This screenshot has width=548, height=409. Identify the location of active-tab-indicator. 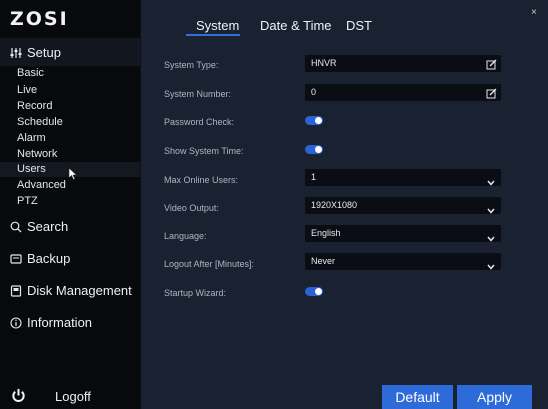
(213, 35).